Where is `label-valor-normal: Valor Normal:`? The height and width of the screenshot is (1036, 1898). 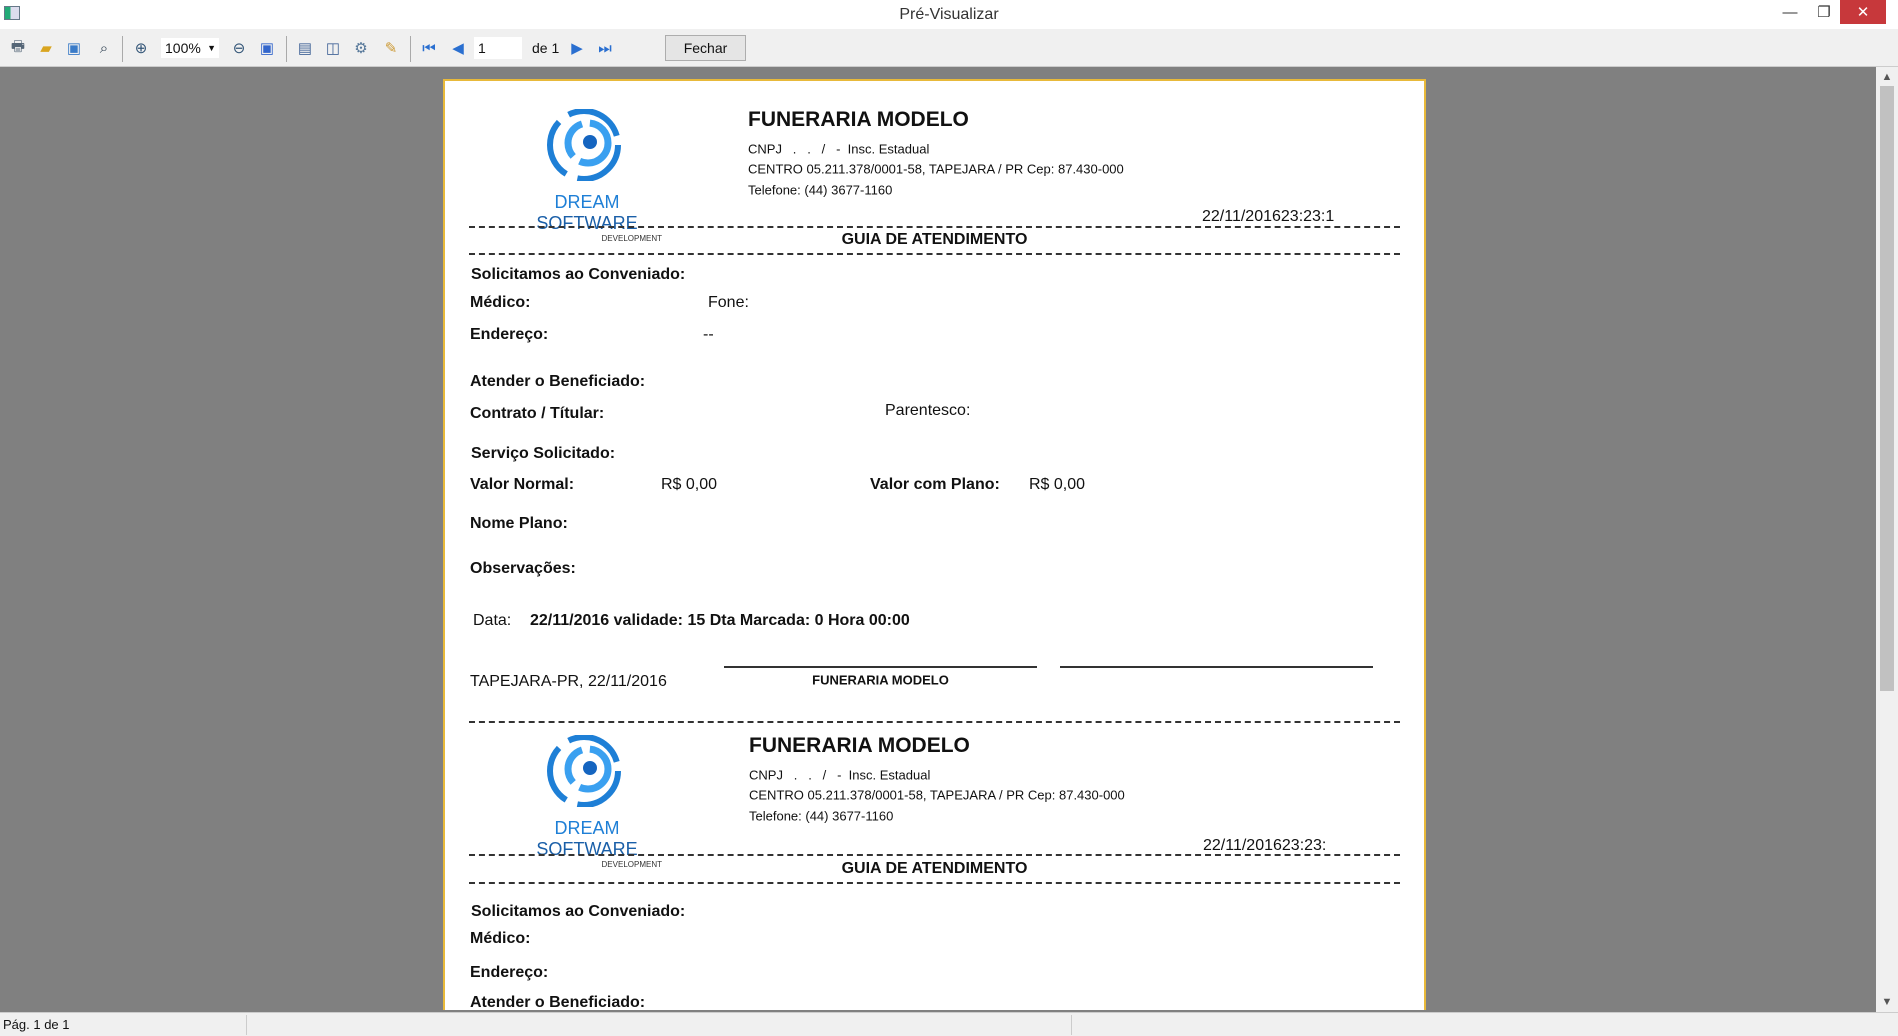
label-valor-normal: Valor Normal: is located at coordinates (522, 484).